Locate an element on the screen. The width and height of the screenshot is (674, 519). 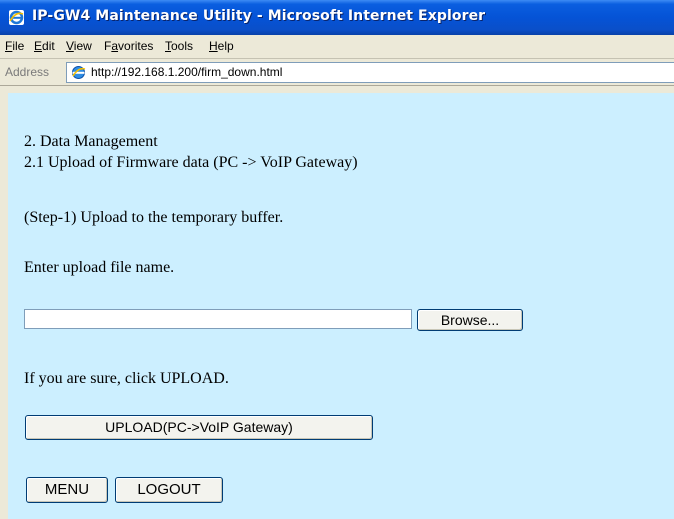
menu-tools: Tools is located at coordinates (179, 46).